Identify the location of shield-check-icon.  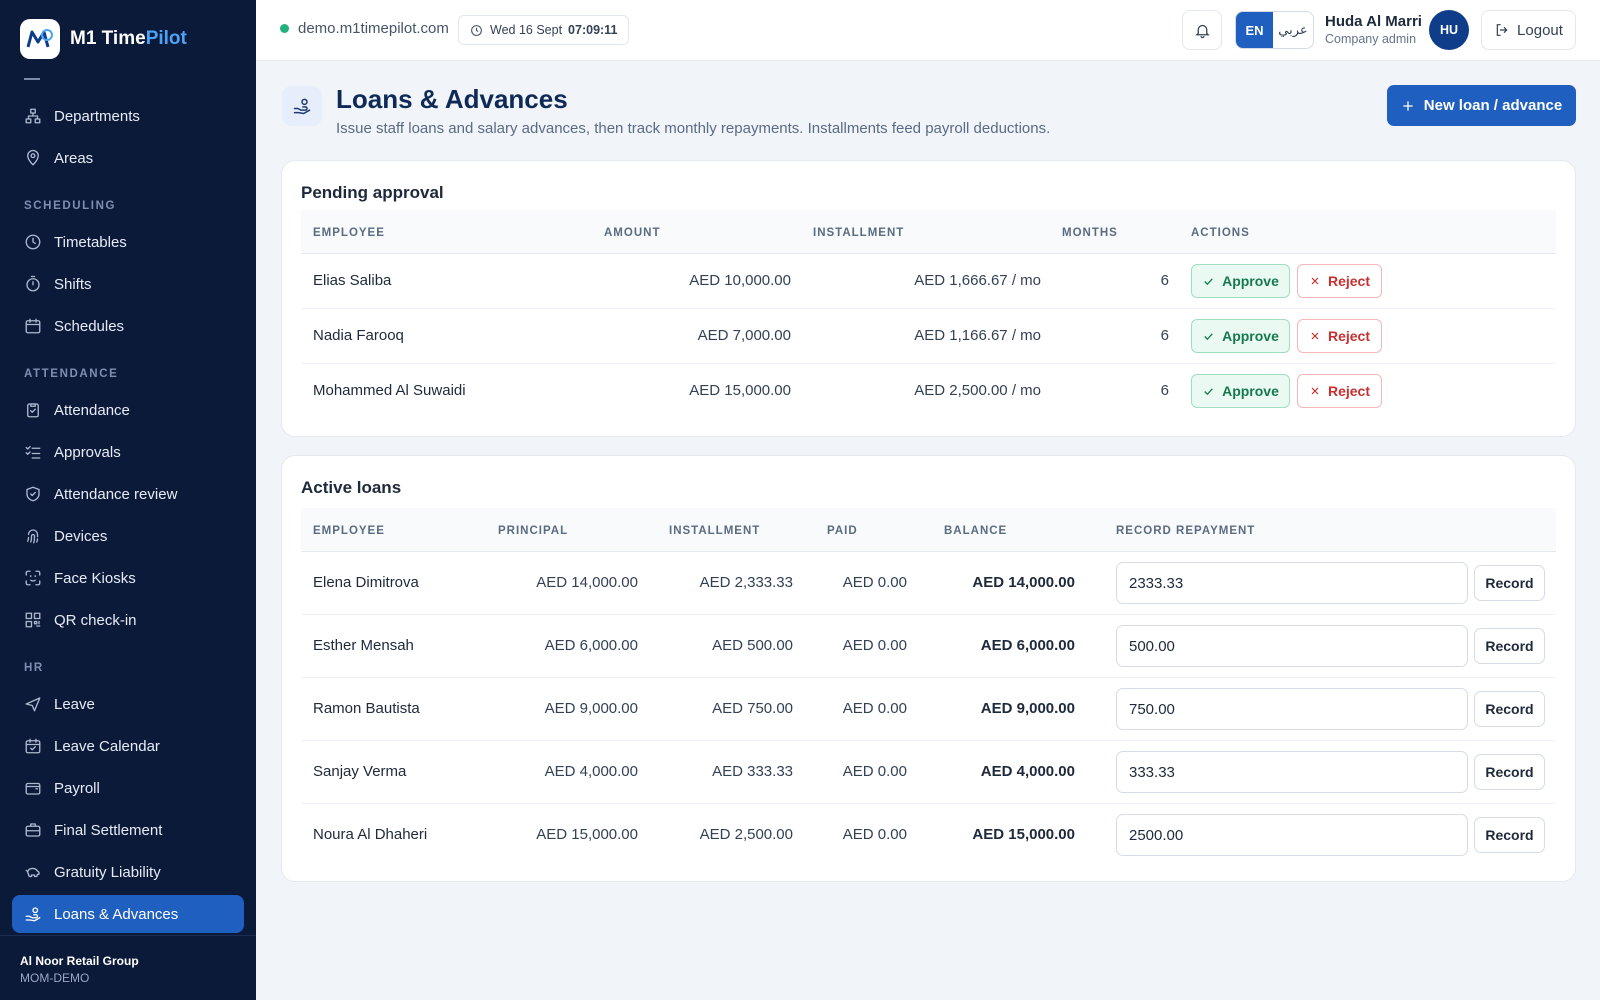
(33, 494).